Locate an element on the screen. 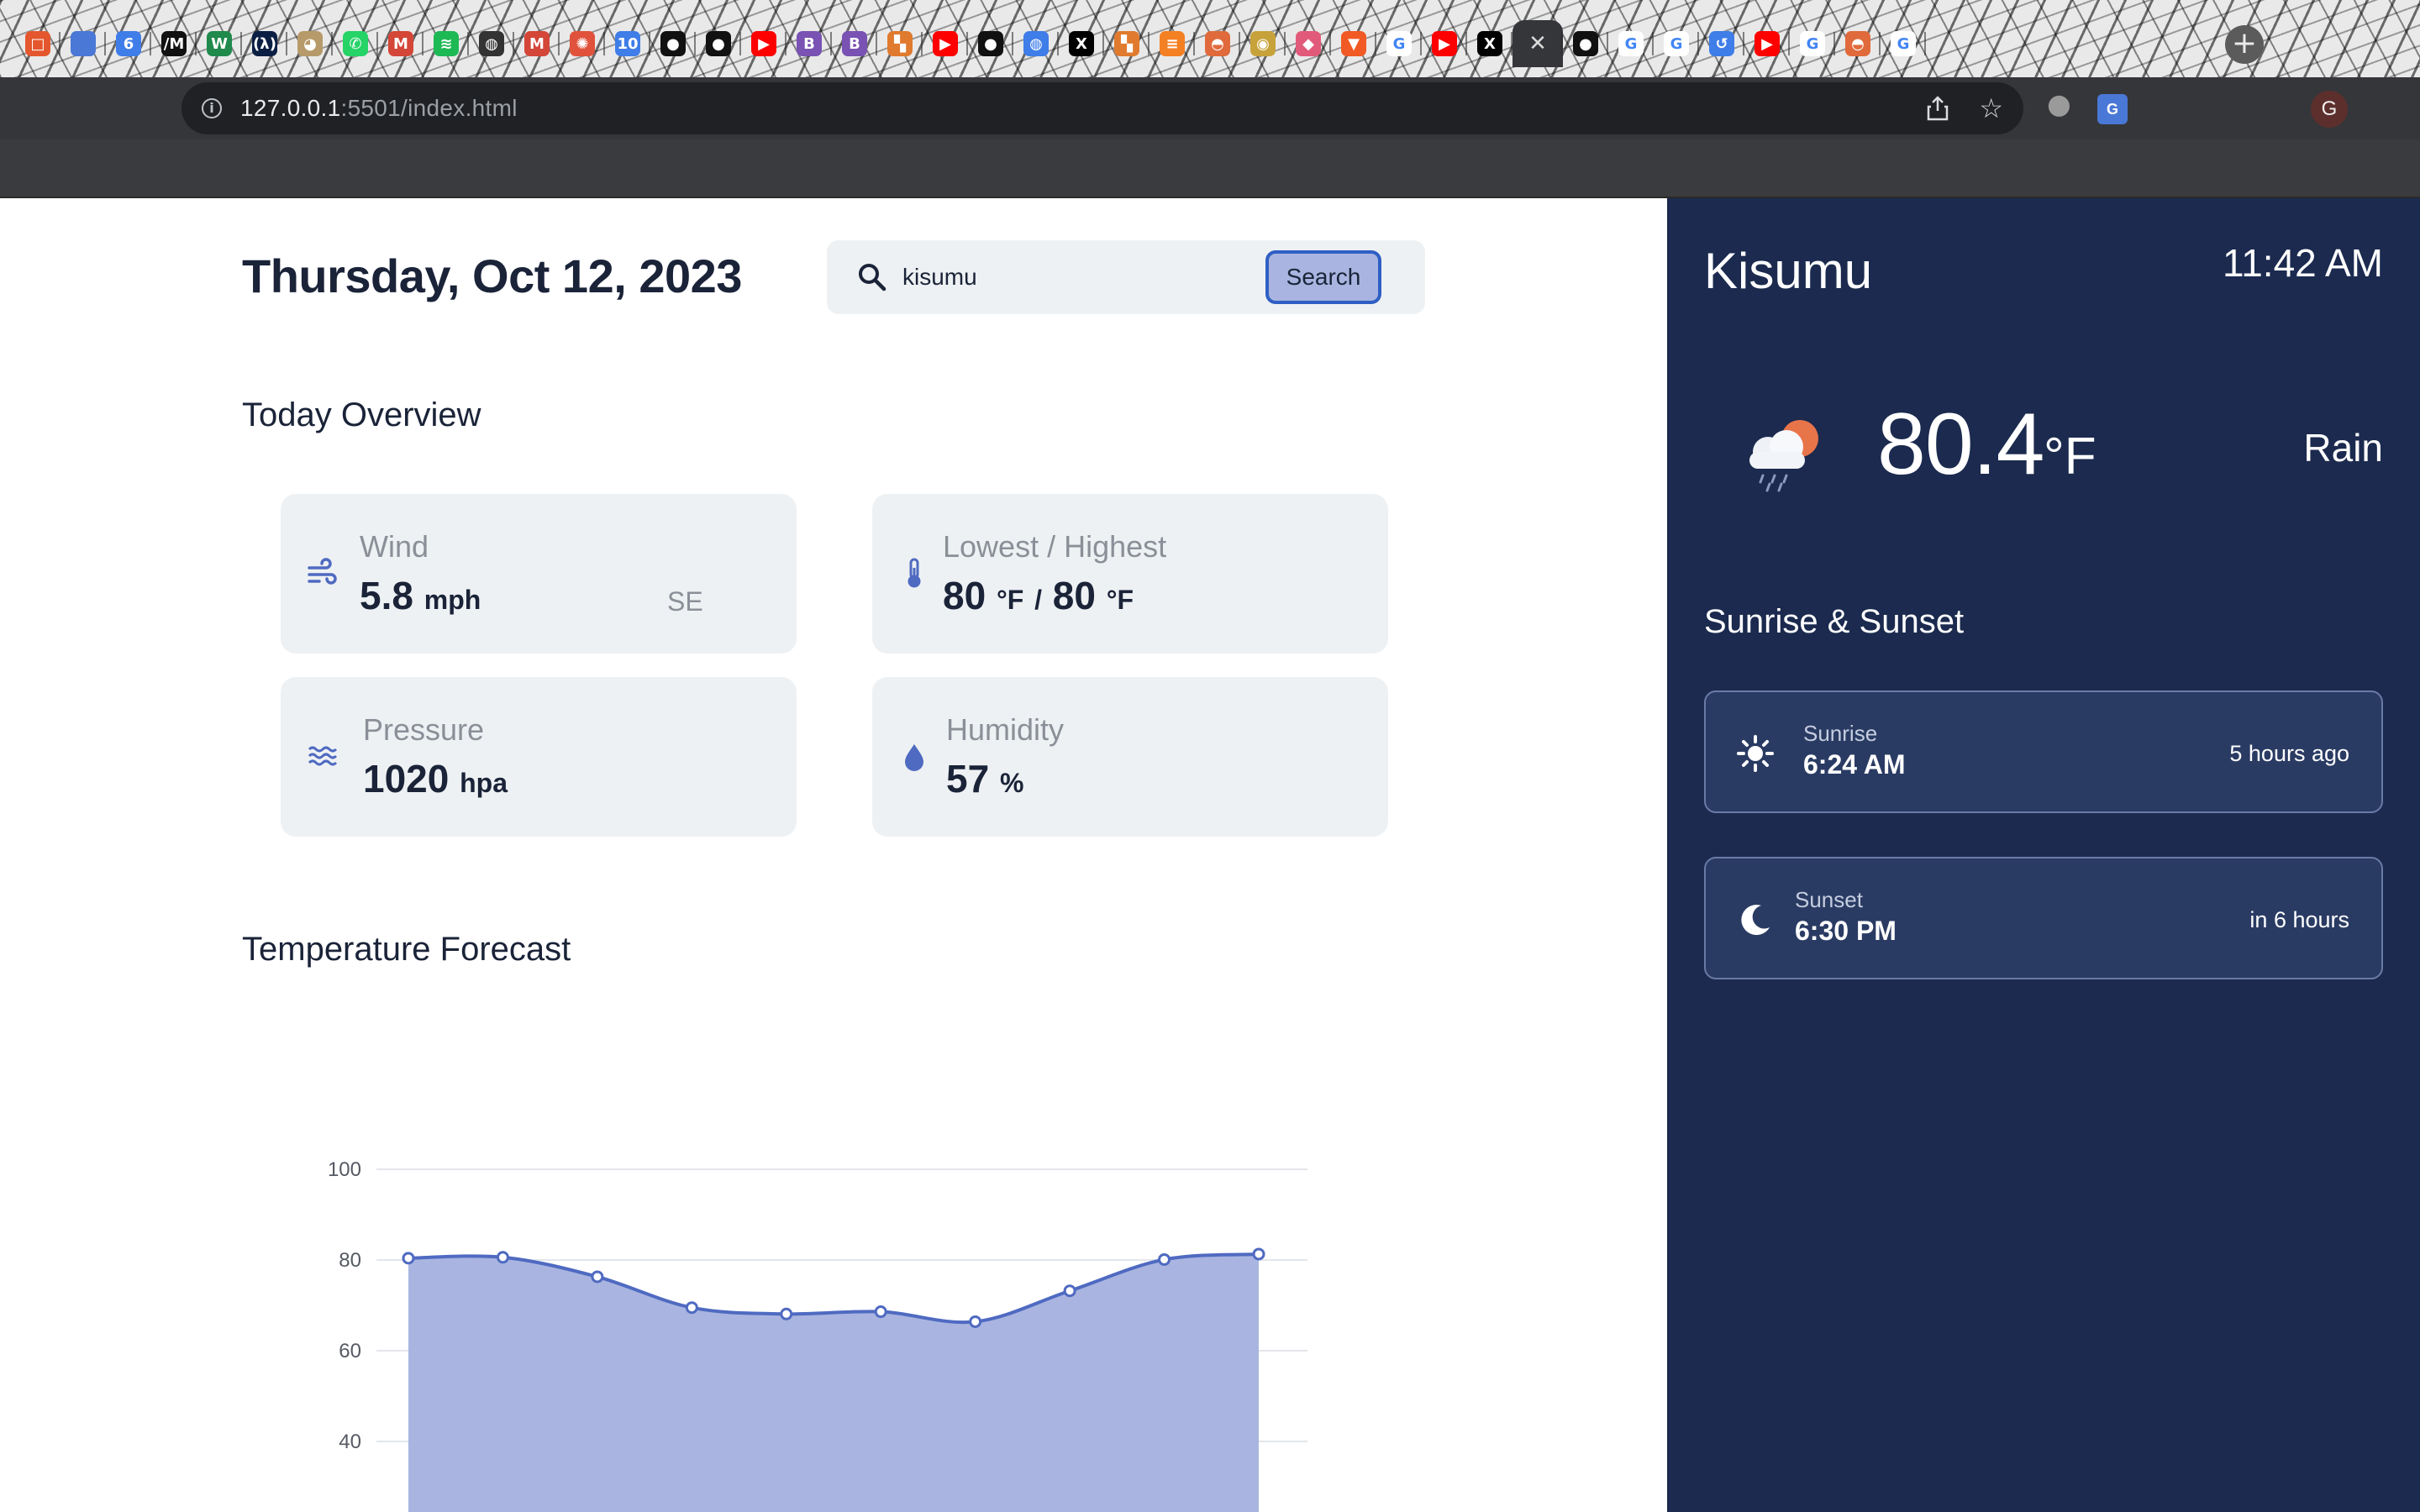  browser-tab: ✆ is located at coordinates (355, 43).